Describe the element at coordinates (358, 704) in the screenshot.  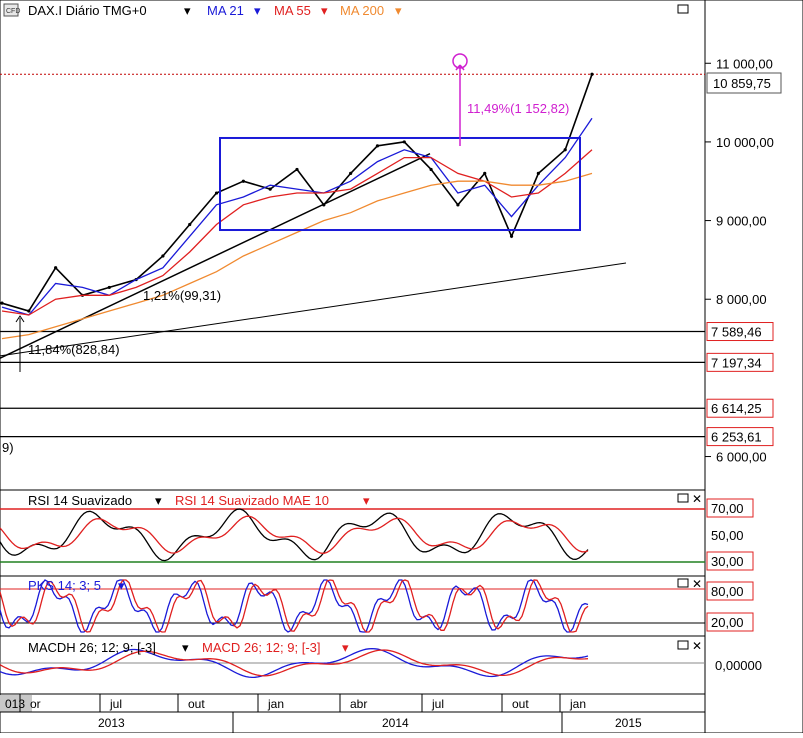
I see `month-label: abr` at that location.